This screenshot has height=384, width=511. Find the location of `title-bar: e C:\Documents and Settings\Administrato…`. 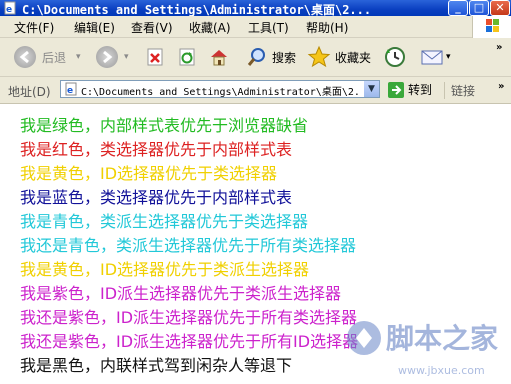

title-bar: e C:\Documents and Settings\Administrato… is located at coordinates (255, 8).